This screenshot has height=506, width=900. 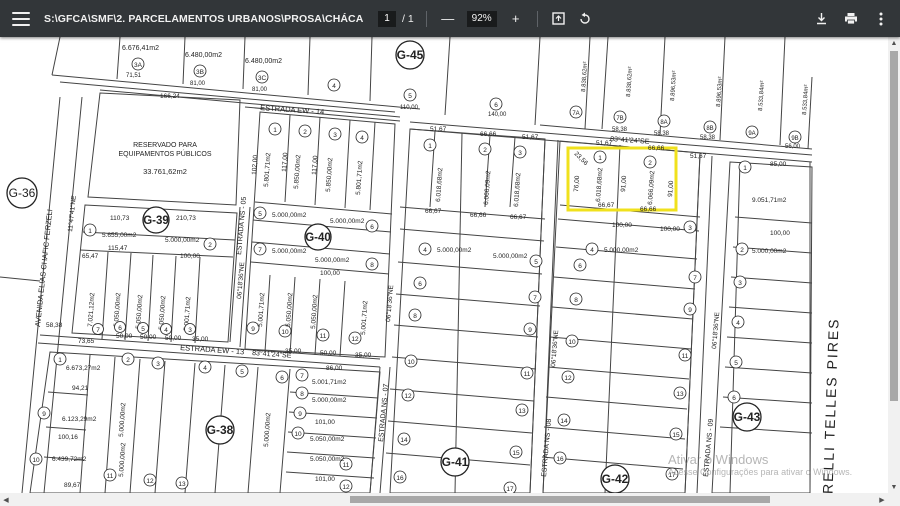 What do you see at coordinates (718, 459) in the screenshot?
I see `watermark-line1: Ativar o Windows` at bounding box center [718, 459].